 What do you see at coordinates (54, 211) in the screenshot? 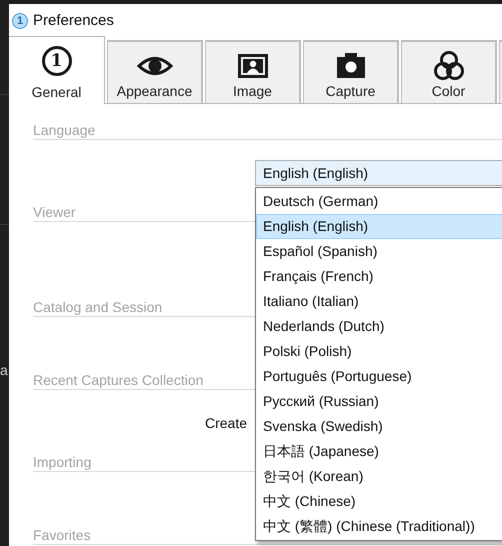
I see `section-heading: Viewer` at bounding box center [54, 211].